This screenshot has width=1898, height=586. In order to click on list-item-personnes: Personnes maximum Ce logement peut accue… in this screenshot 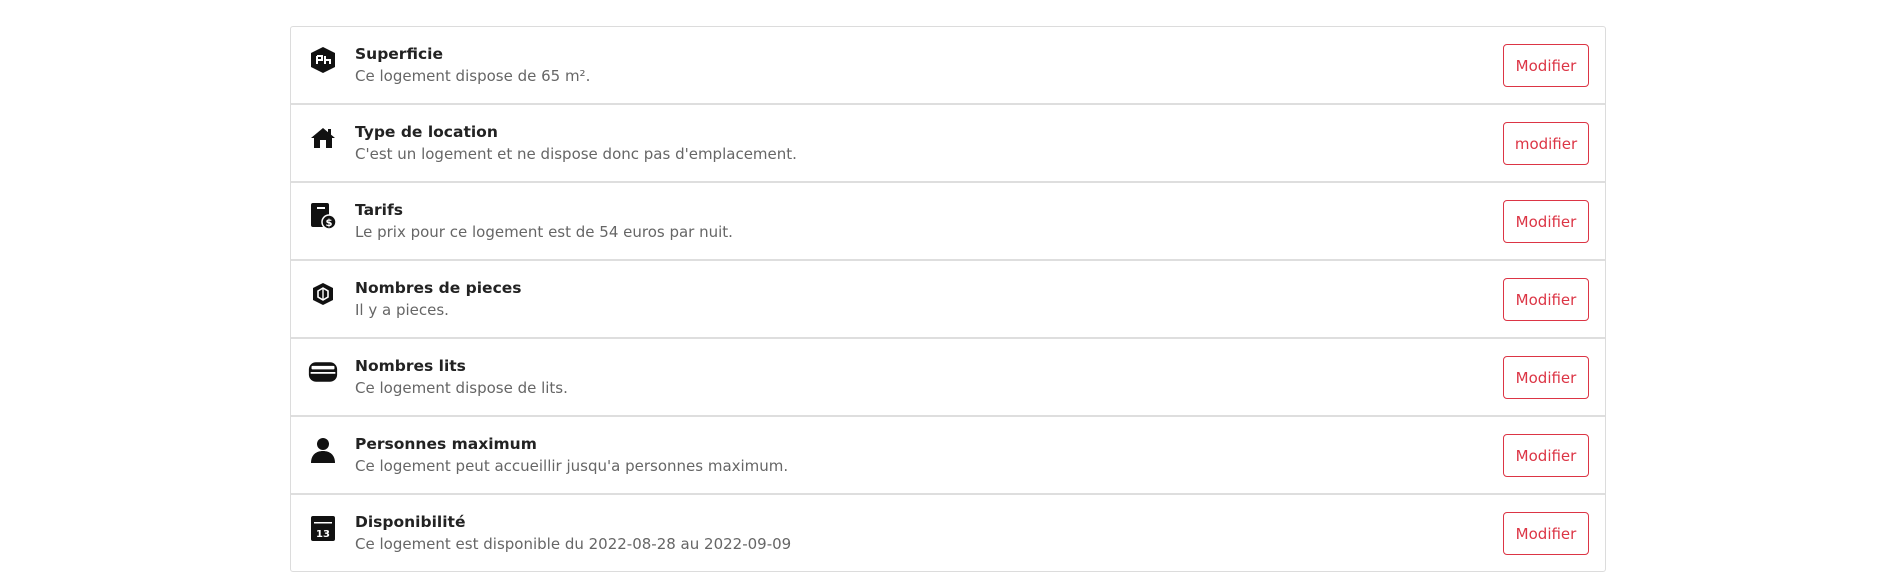, I will do `click(948, 456)`.